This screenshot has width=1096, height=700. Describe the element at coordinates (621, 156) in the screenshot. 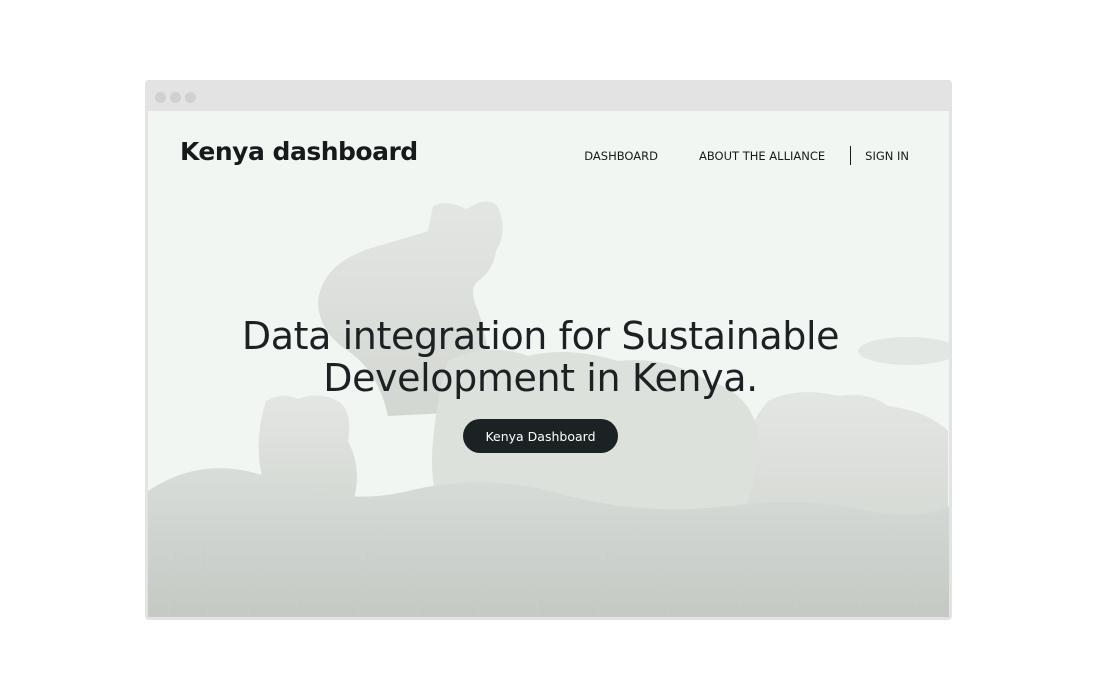

I see `nav-link-dashboard: DASHBOARD` at that location.